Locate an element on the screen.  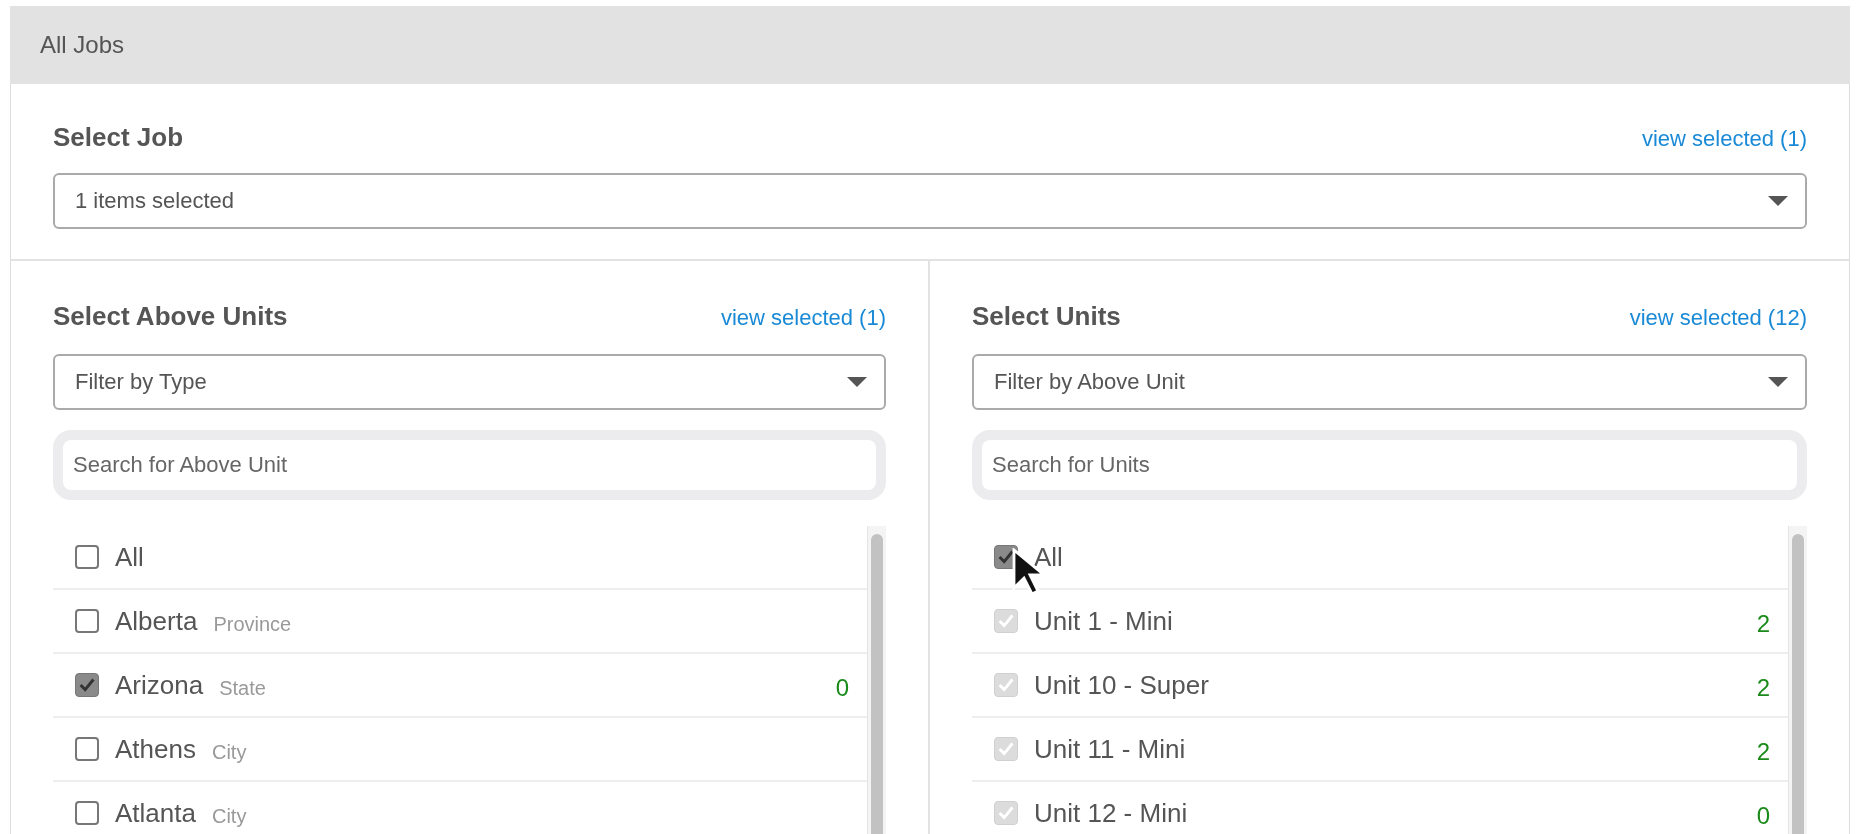
search-field: Search for Units is located at coordinates (1389, 465).